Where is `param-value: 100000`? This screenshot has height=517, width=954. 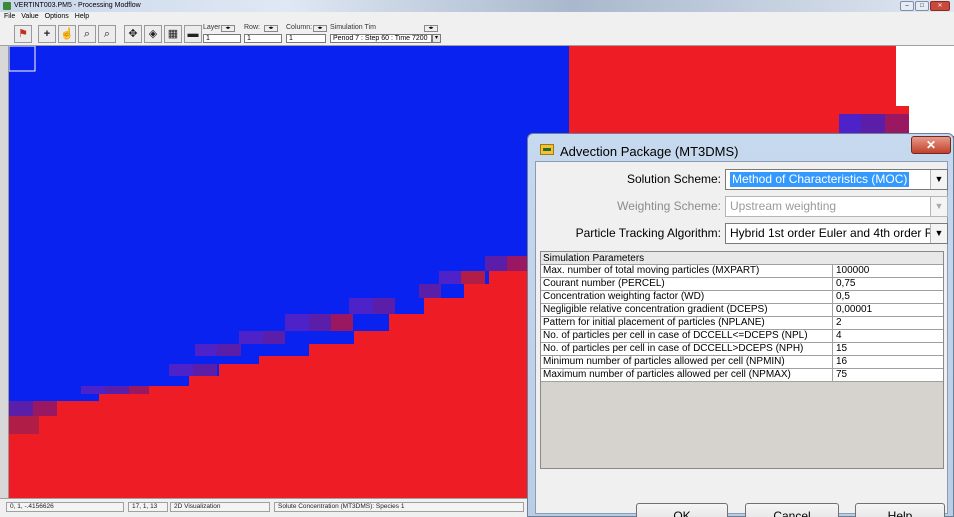 param-value: 100000 is located at coordinates (888, 271).